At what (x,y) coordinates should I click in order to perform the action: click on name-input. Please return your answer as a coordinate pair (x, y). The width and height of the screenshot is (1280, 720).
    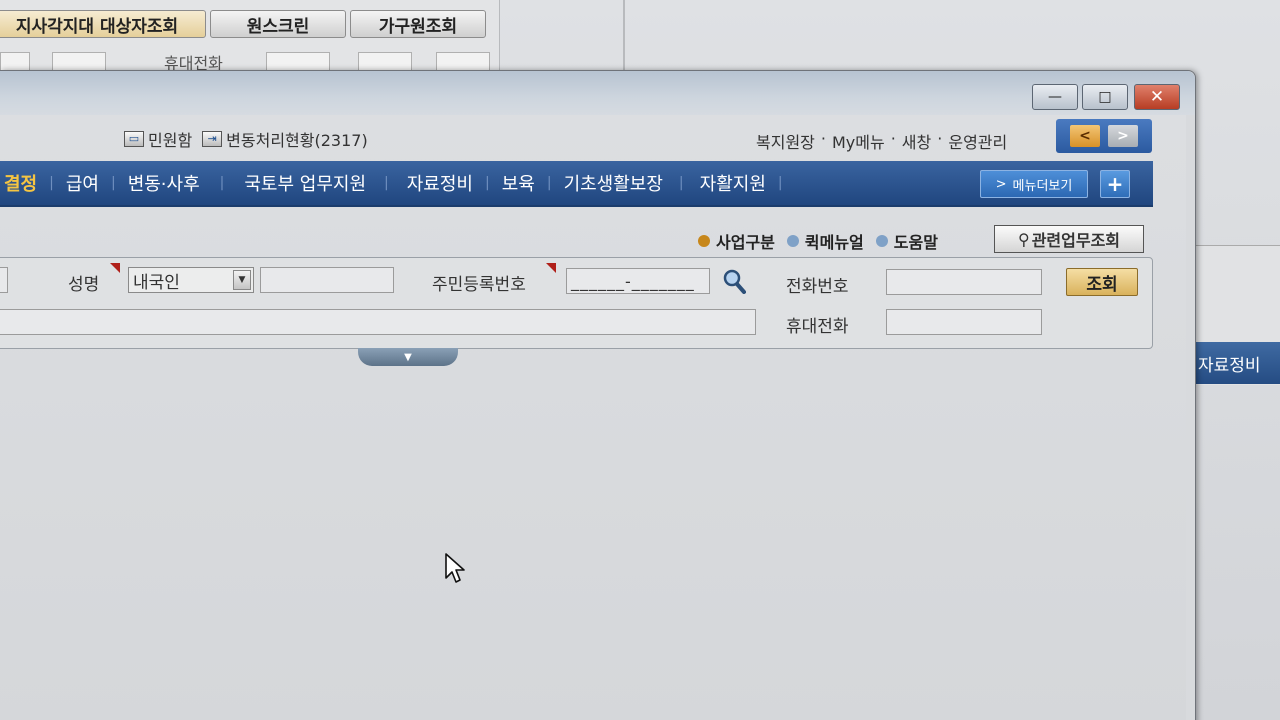
    Looking at the image, I should click on (327, 280).